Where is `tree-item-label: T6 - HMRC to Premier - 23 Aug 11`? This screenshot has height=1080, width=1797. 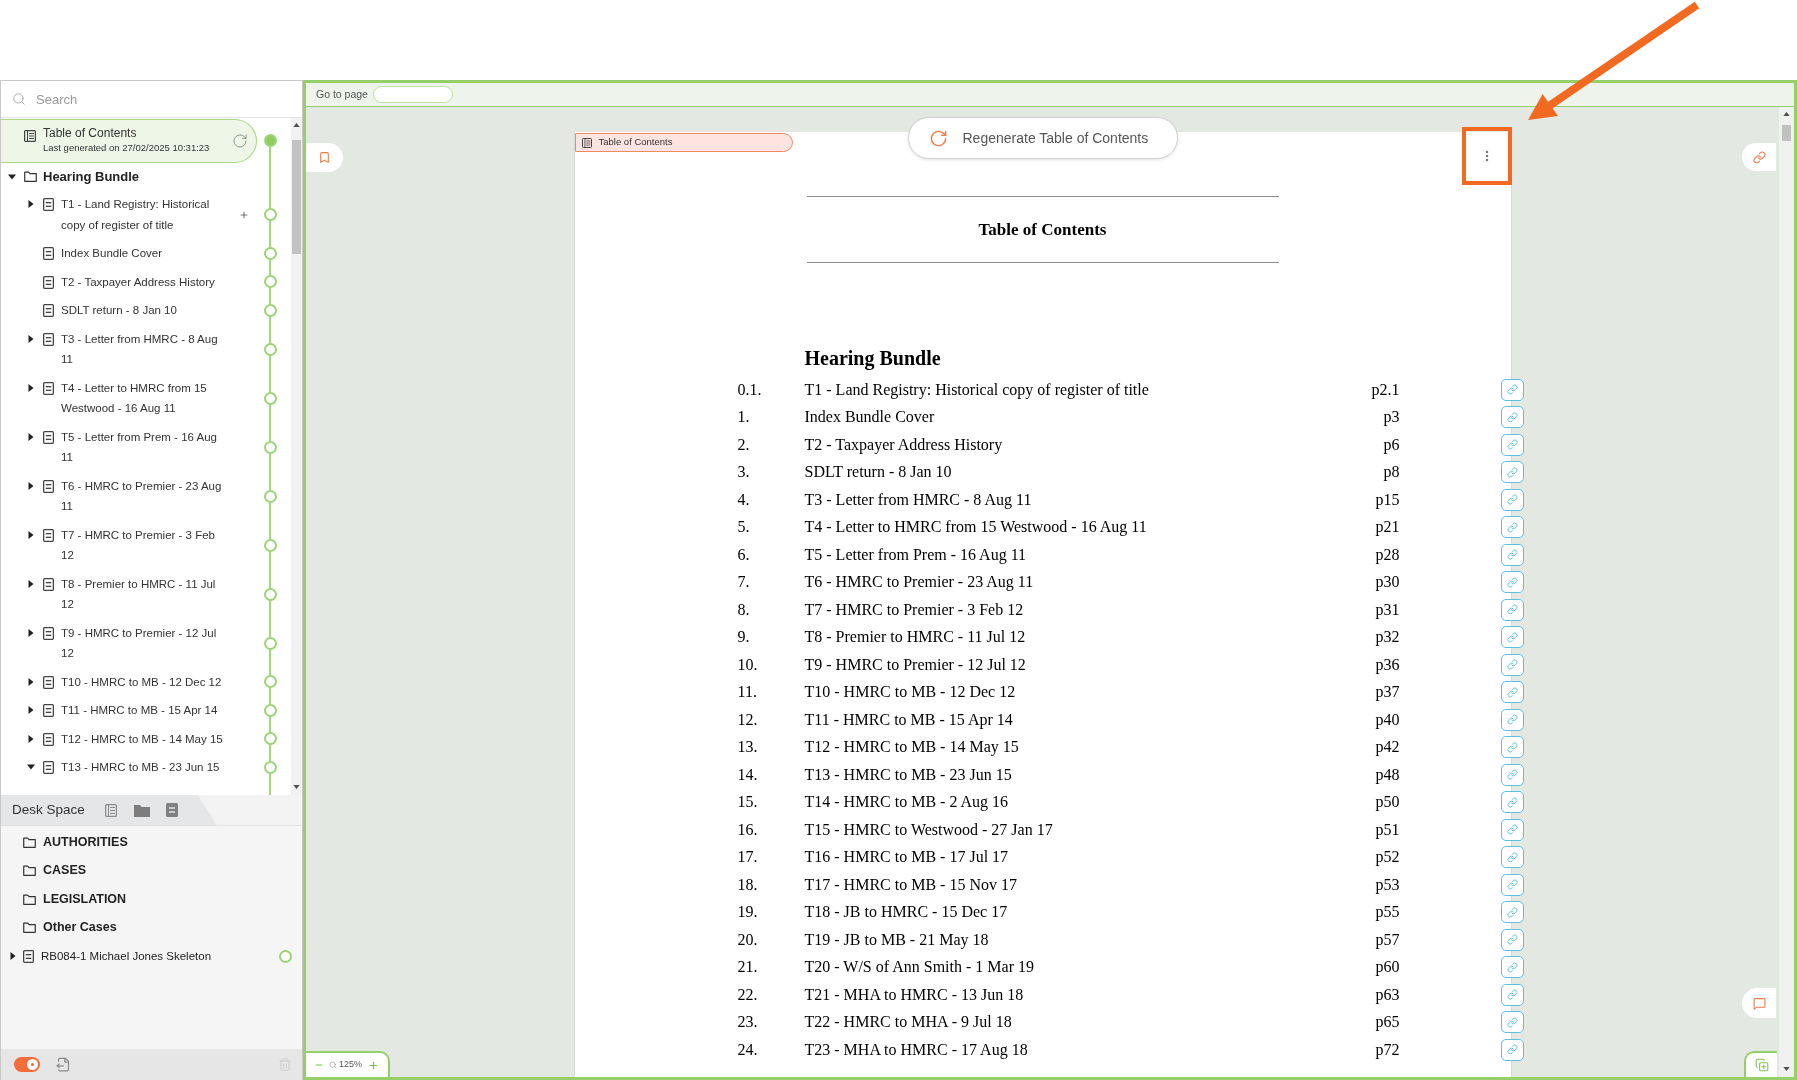
tree-item-label: T6 - HMRC to Premier - 23 Aug 11 is located at coordinates (143, 496).